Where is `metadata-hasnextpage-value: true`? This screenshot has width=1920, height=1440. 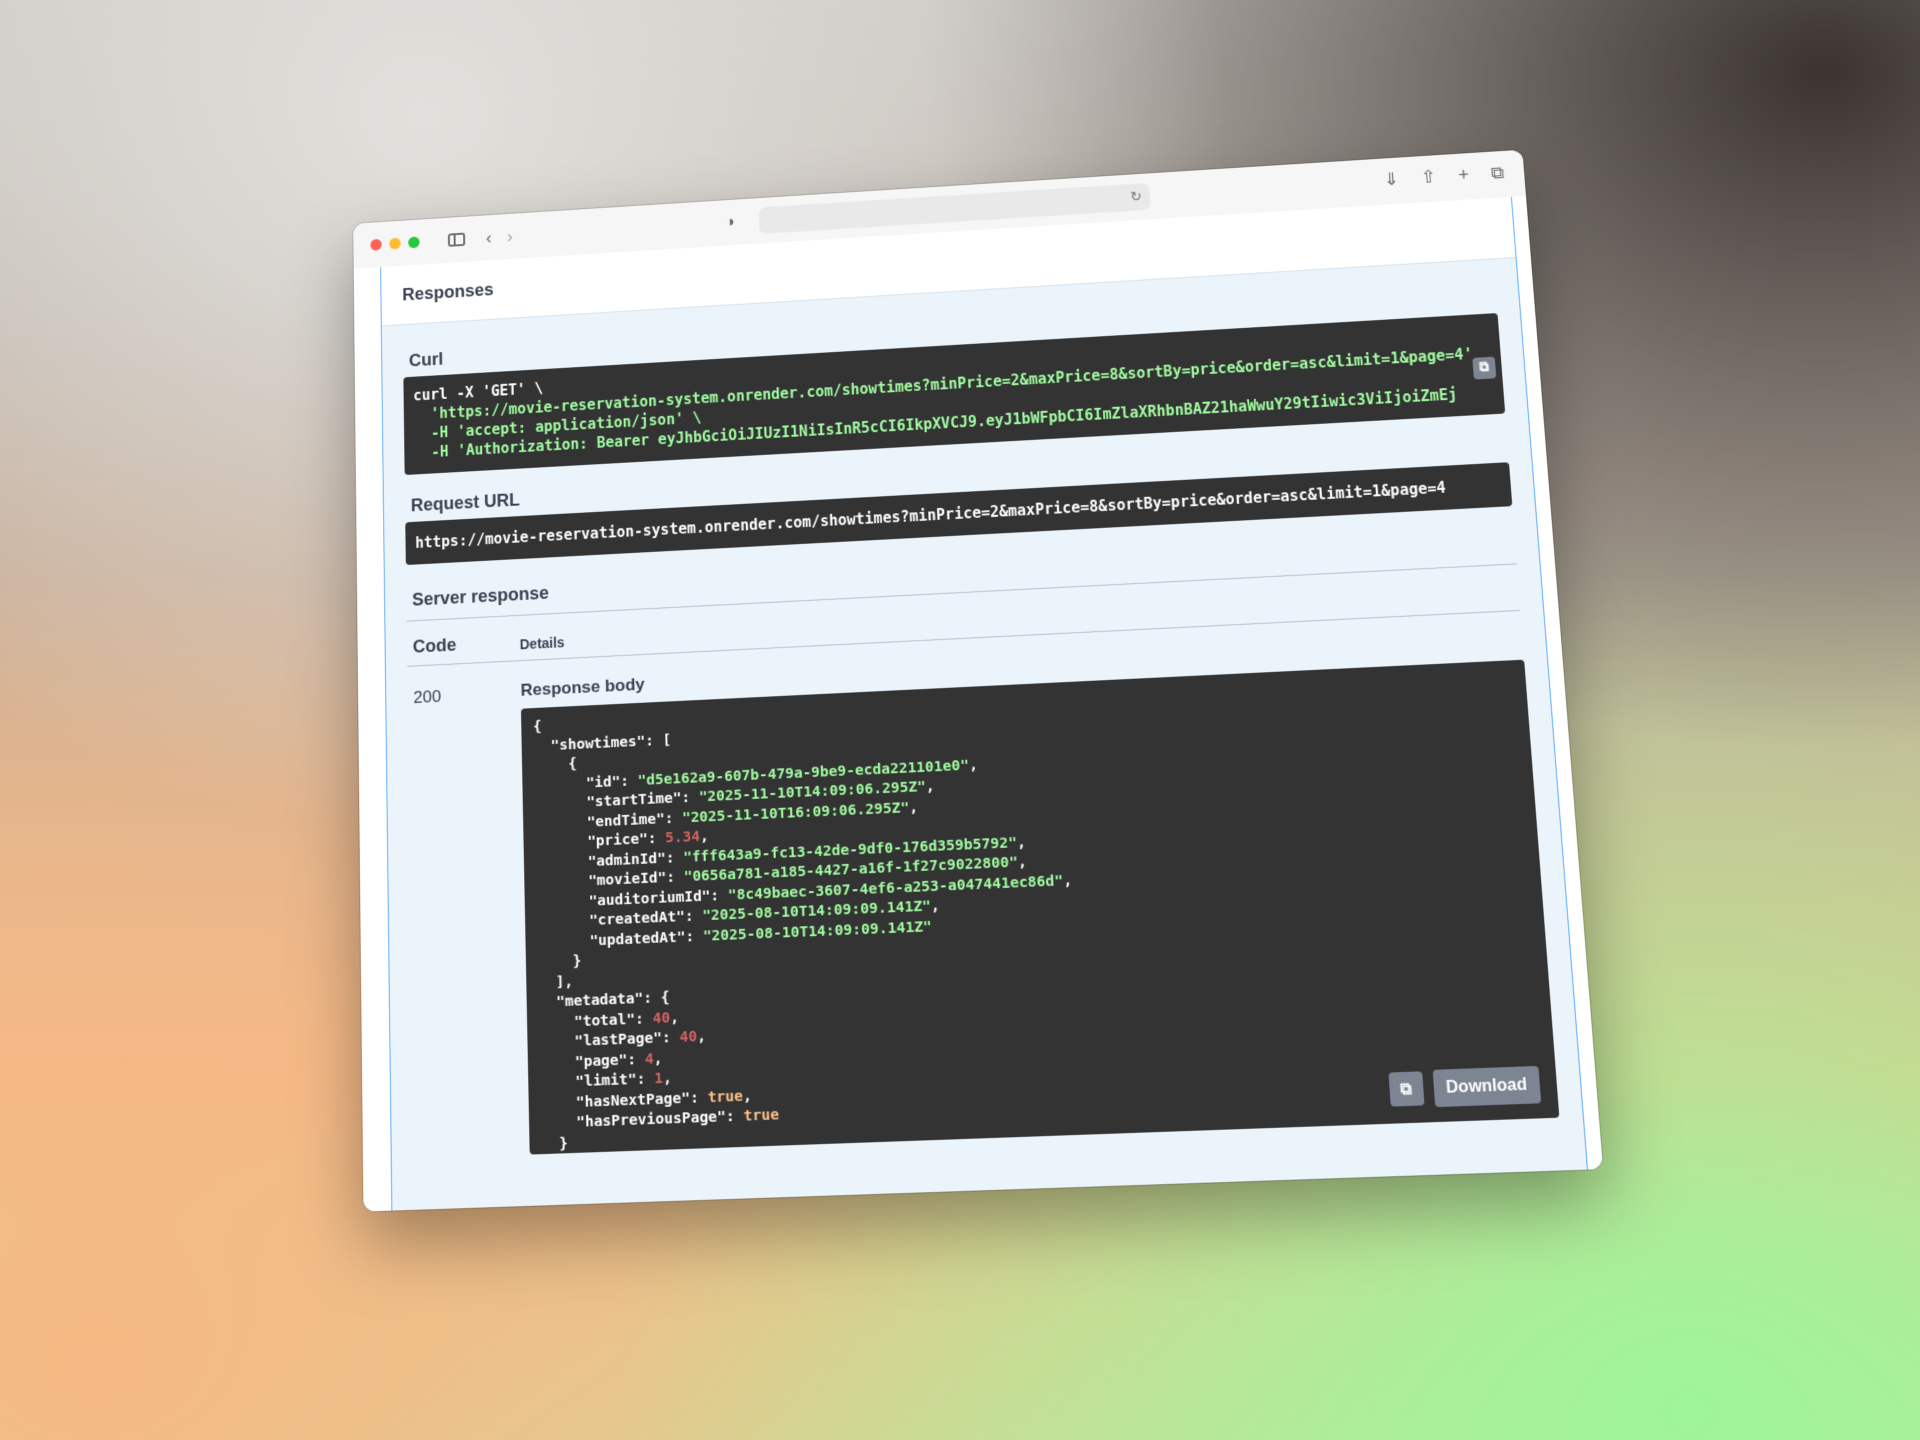
metadata-hasnextpage-value: true is located at coordinates (725, 1096).